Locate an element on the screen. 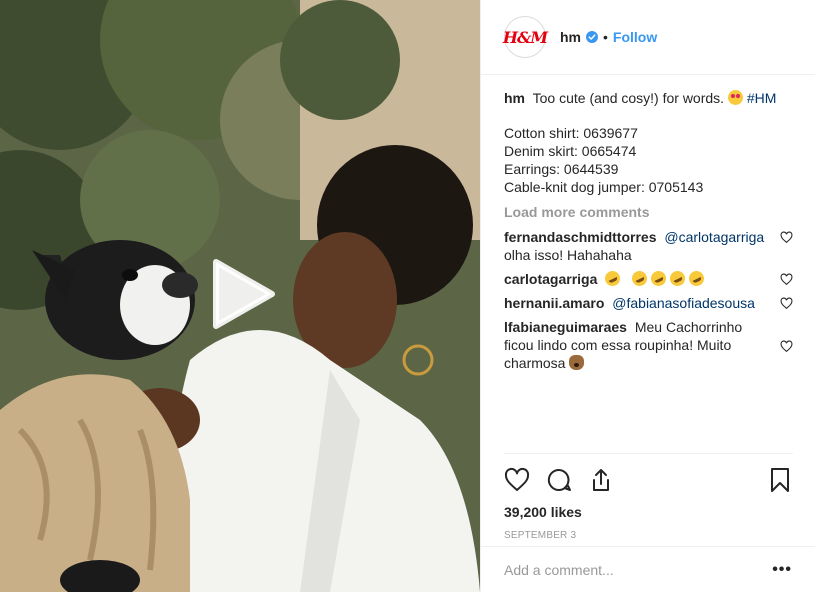  load-more-comments-button: Load more comments is located at coordinates (648, 212).